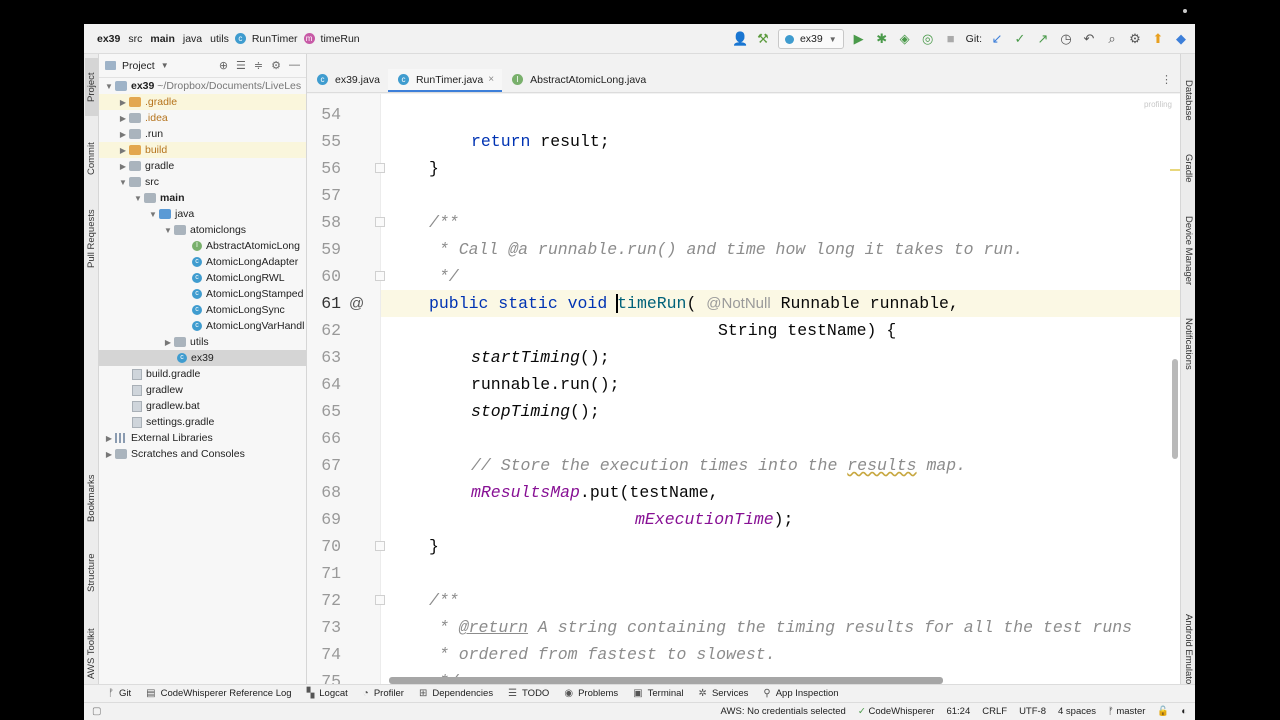  I want to click on tree-item: settings.gradle, so click(202, 422).